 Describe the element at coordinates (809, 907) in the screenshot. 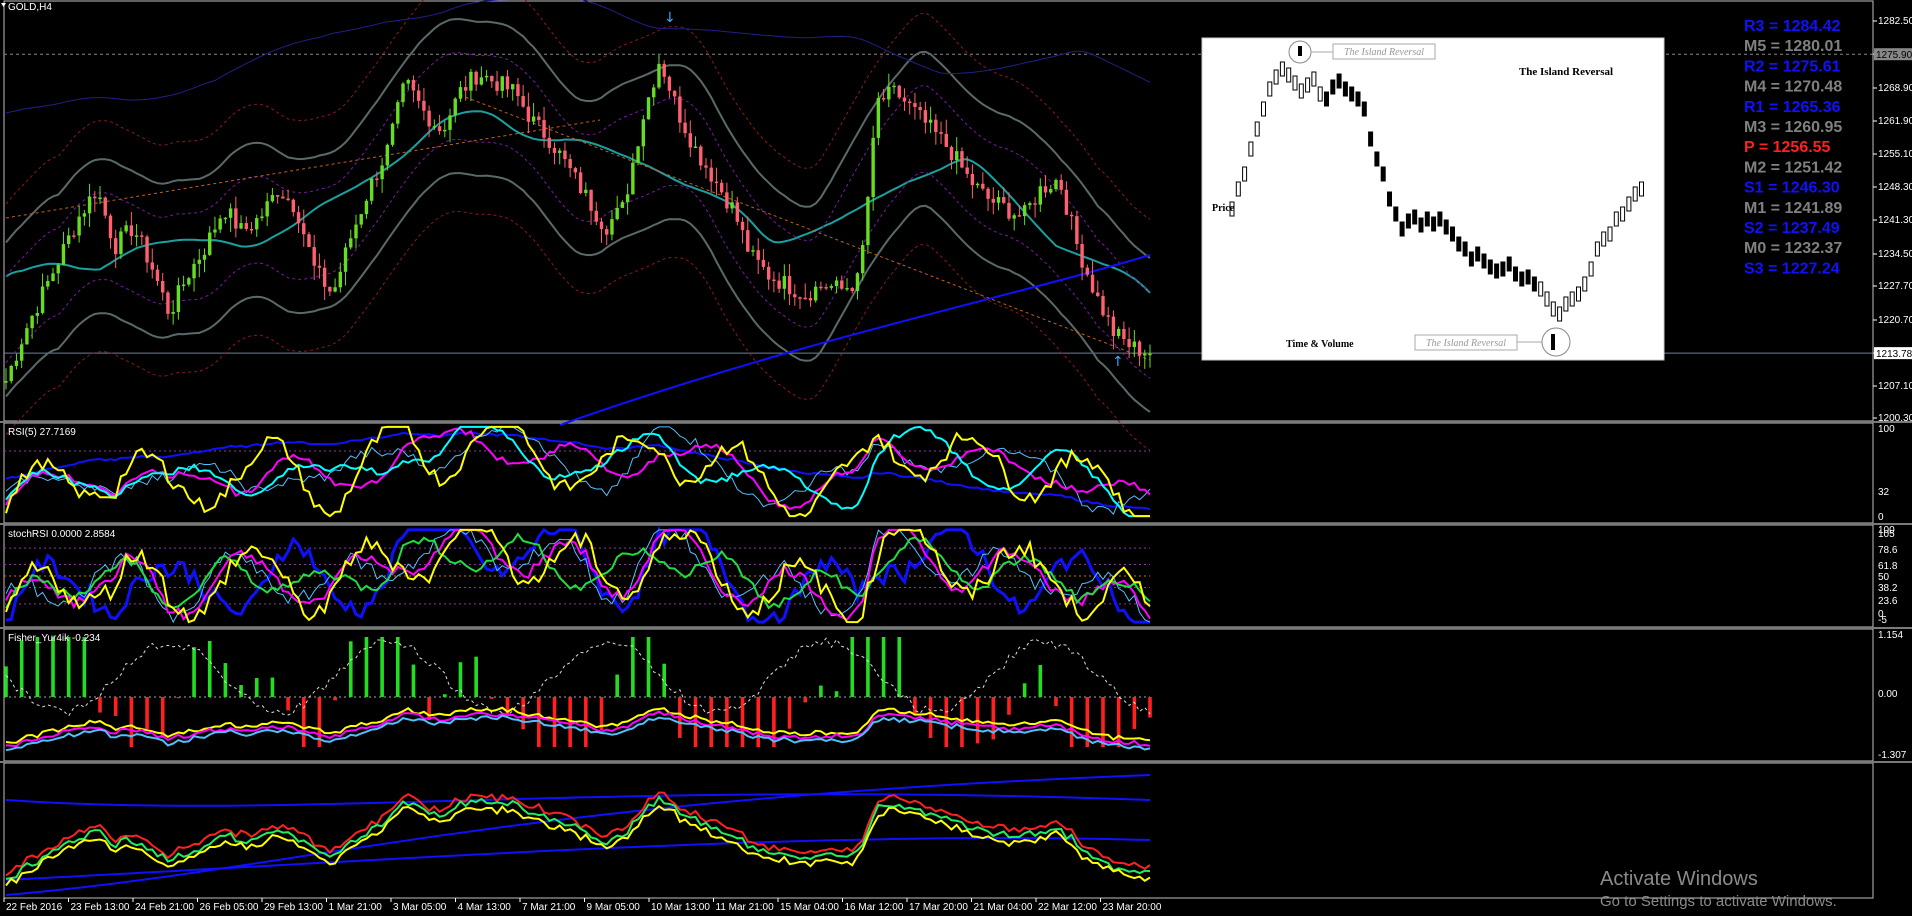

I see `time-tick-label: 15 Mar 04:00` at that location.